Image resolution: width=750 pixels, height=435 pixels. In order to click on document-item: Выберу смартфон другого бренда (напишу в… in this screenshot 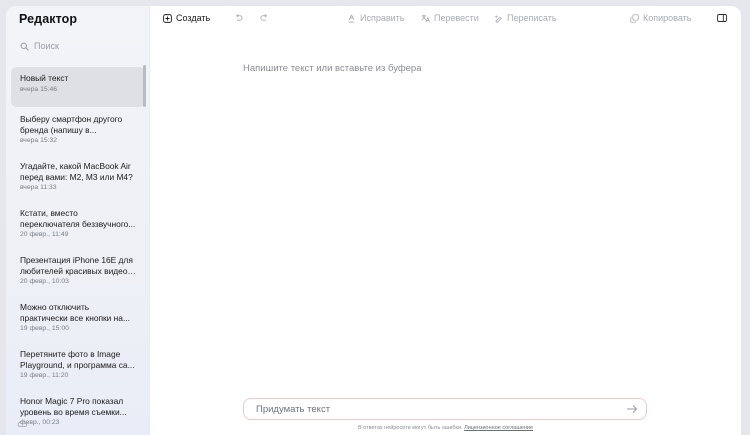, I will do `click(78, 131)`.